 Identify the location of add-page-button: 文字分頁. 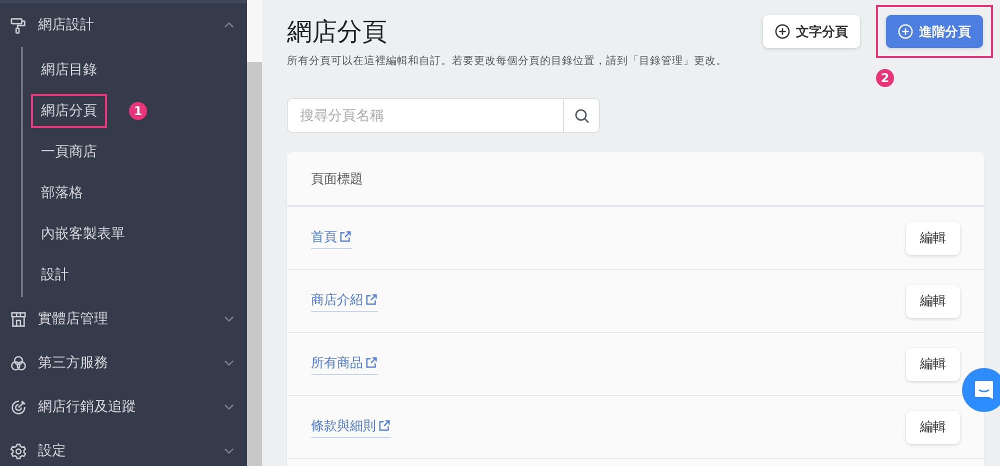
(811, 31).